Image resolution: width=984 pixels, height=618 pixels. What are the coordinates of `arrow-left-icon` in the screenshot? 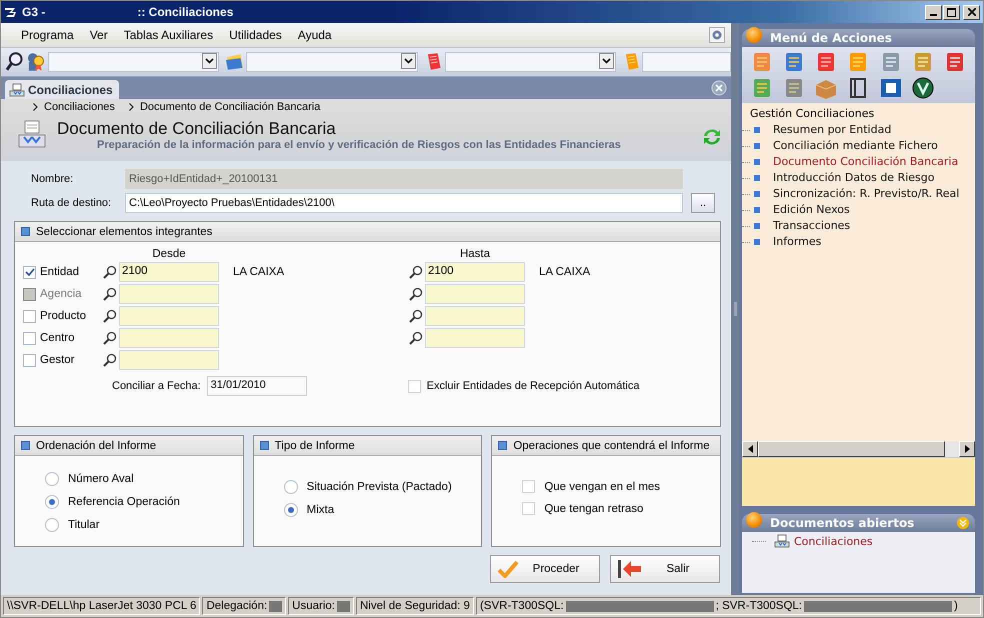 It's located at (750, 449).